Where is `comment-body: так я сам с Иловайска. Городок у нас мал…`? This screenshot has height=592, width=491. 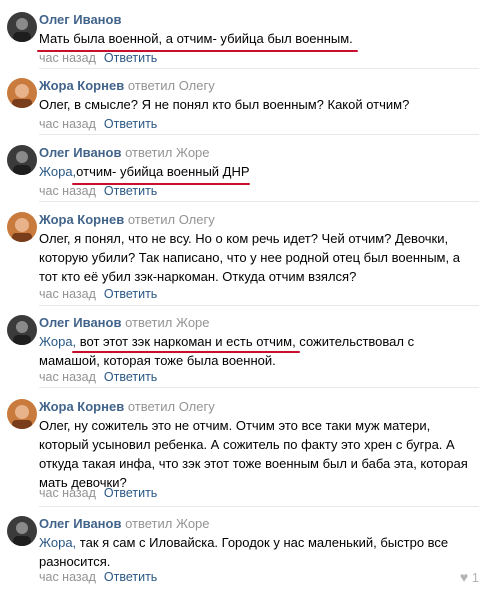
comment-body: так я сам с Иловайска. Городок у нас мал… is located at coordinates (245, 552).